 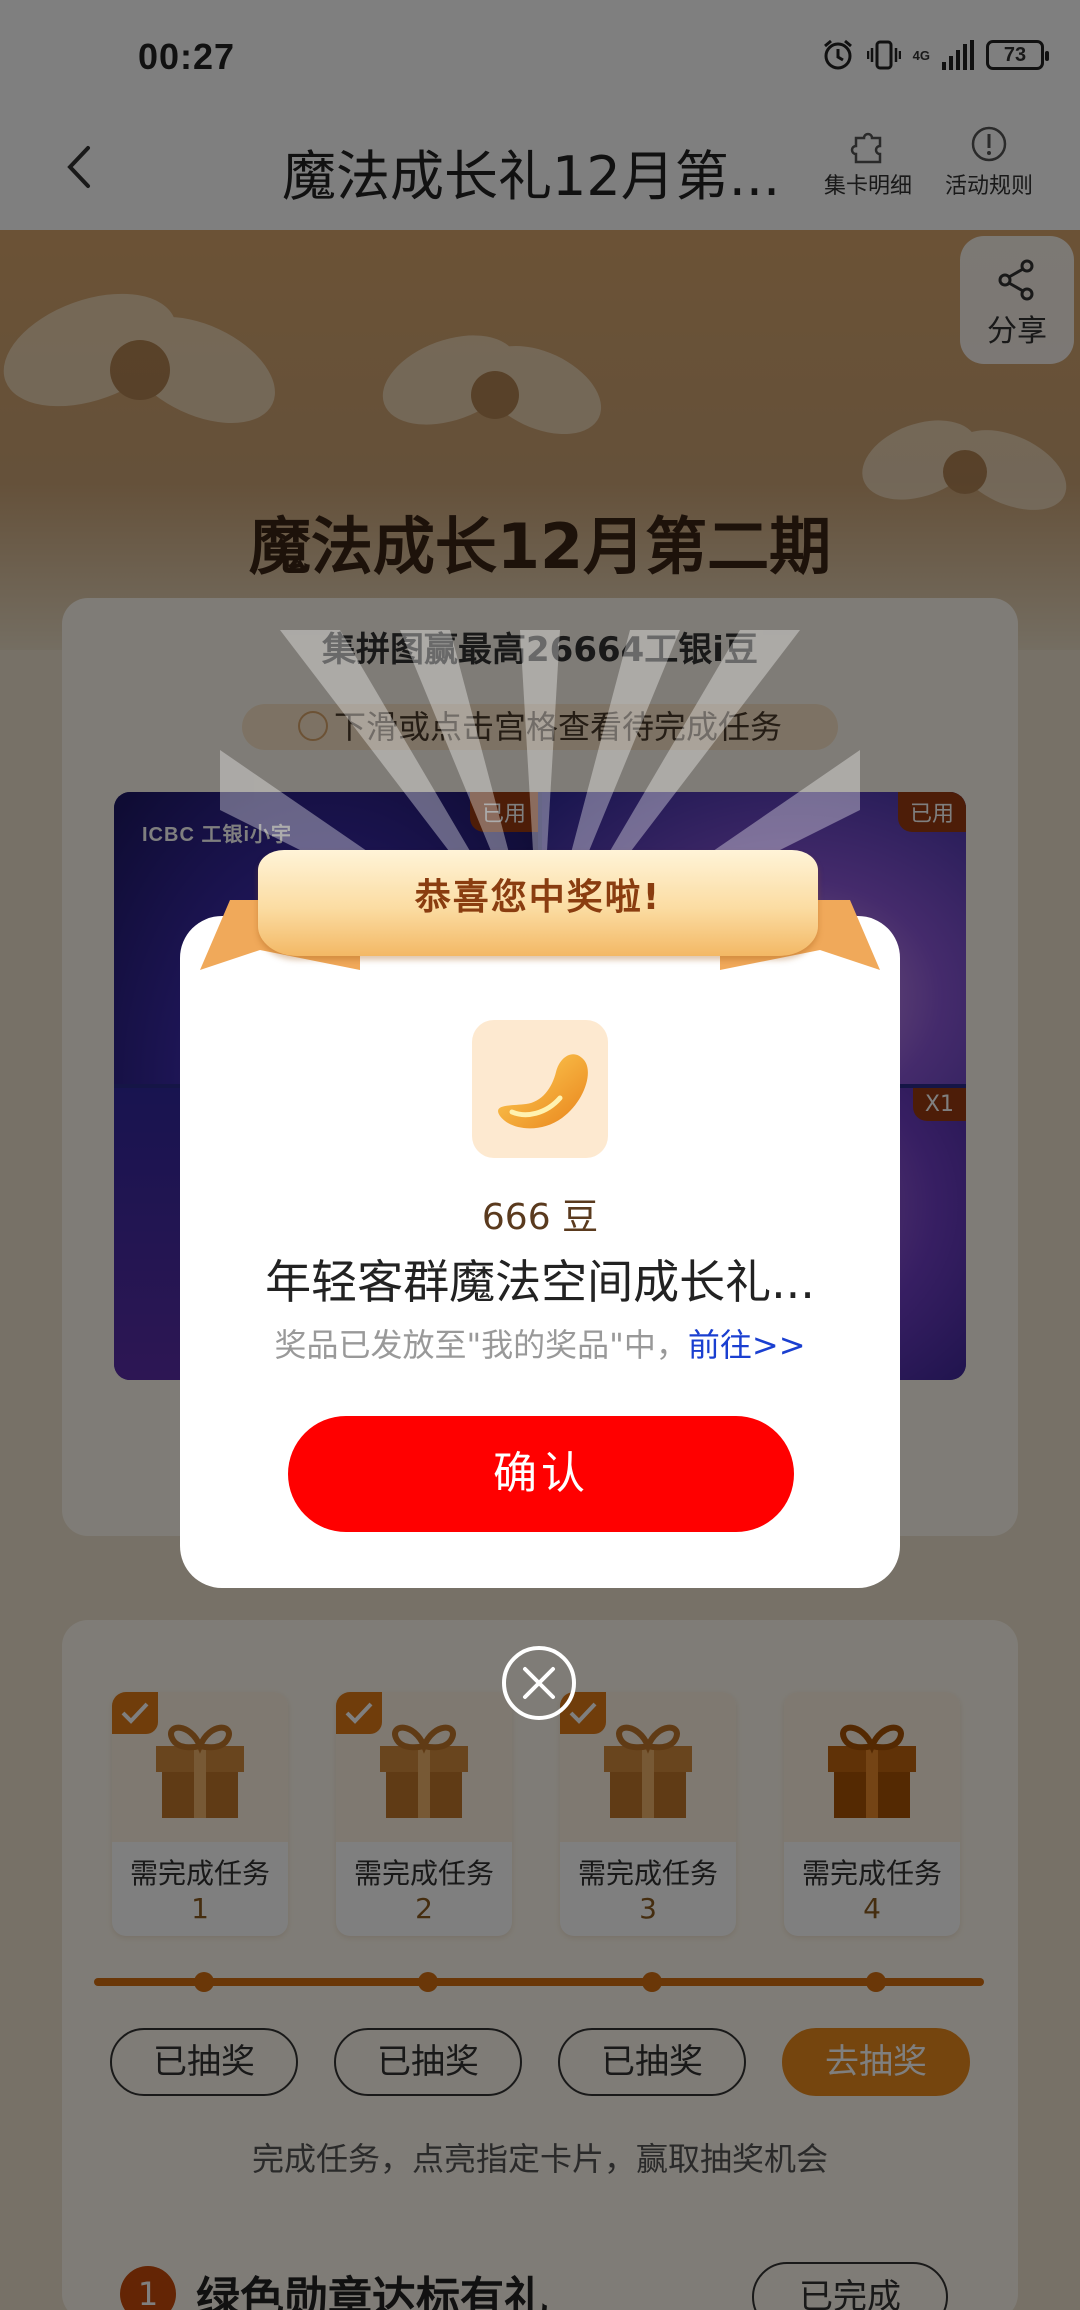 I want to click on prize-note-text: 奖品已发放至"我的奖品"中，, so click(x=481, y=1345).